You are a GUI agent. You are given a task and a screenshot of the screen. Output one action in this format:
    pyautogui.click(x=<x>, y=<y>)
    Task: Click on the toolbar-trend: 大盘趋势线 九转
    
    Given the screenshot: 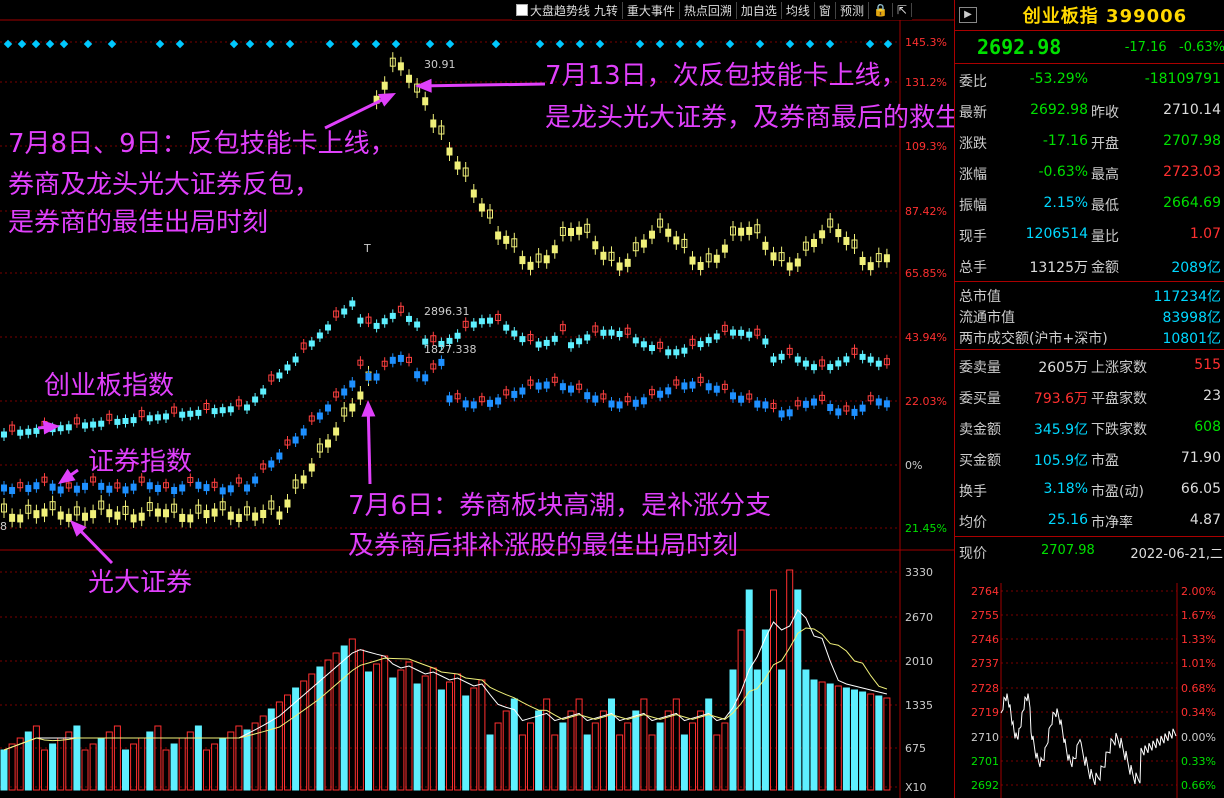 What is the action you would take?
    pyautogui.click(x=567, y=10)
    